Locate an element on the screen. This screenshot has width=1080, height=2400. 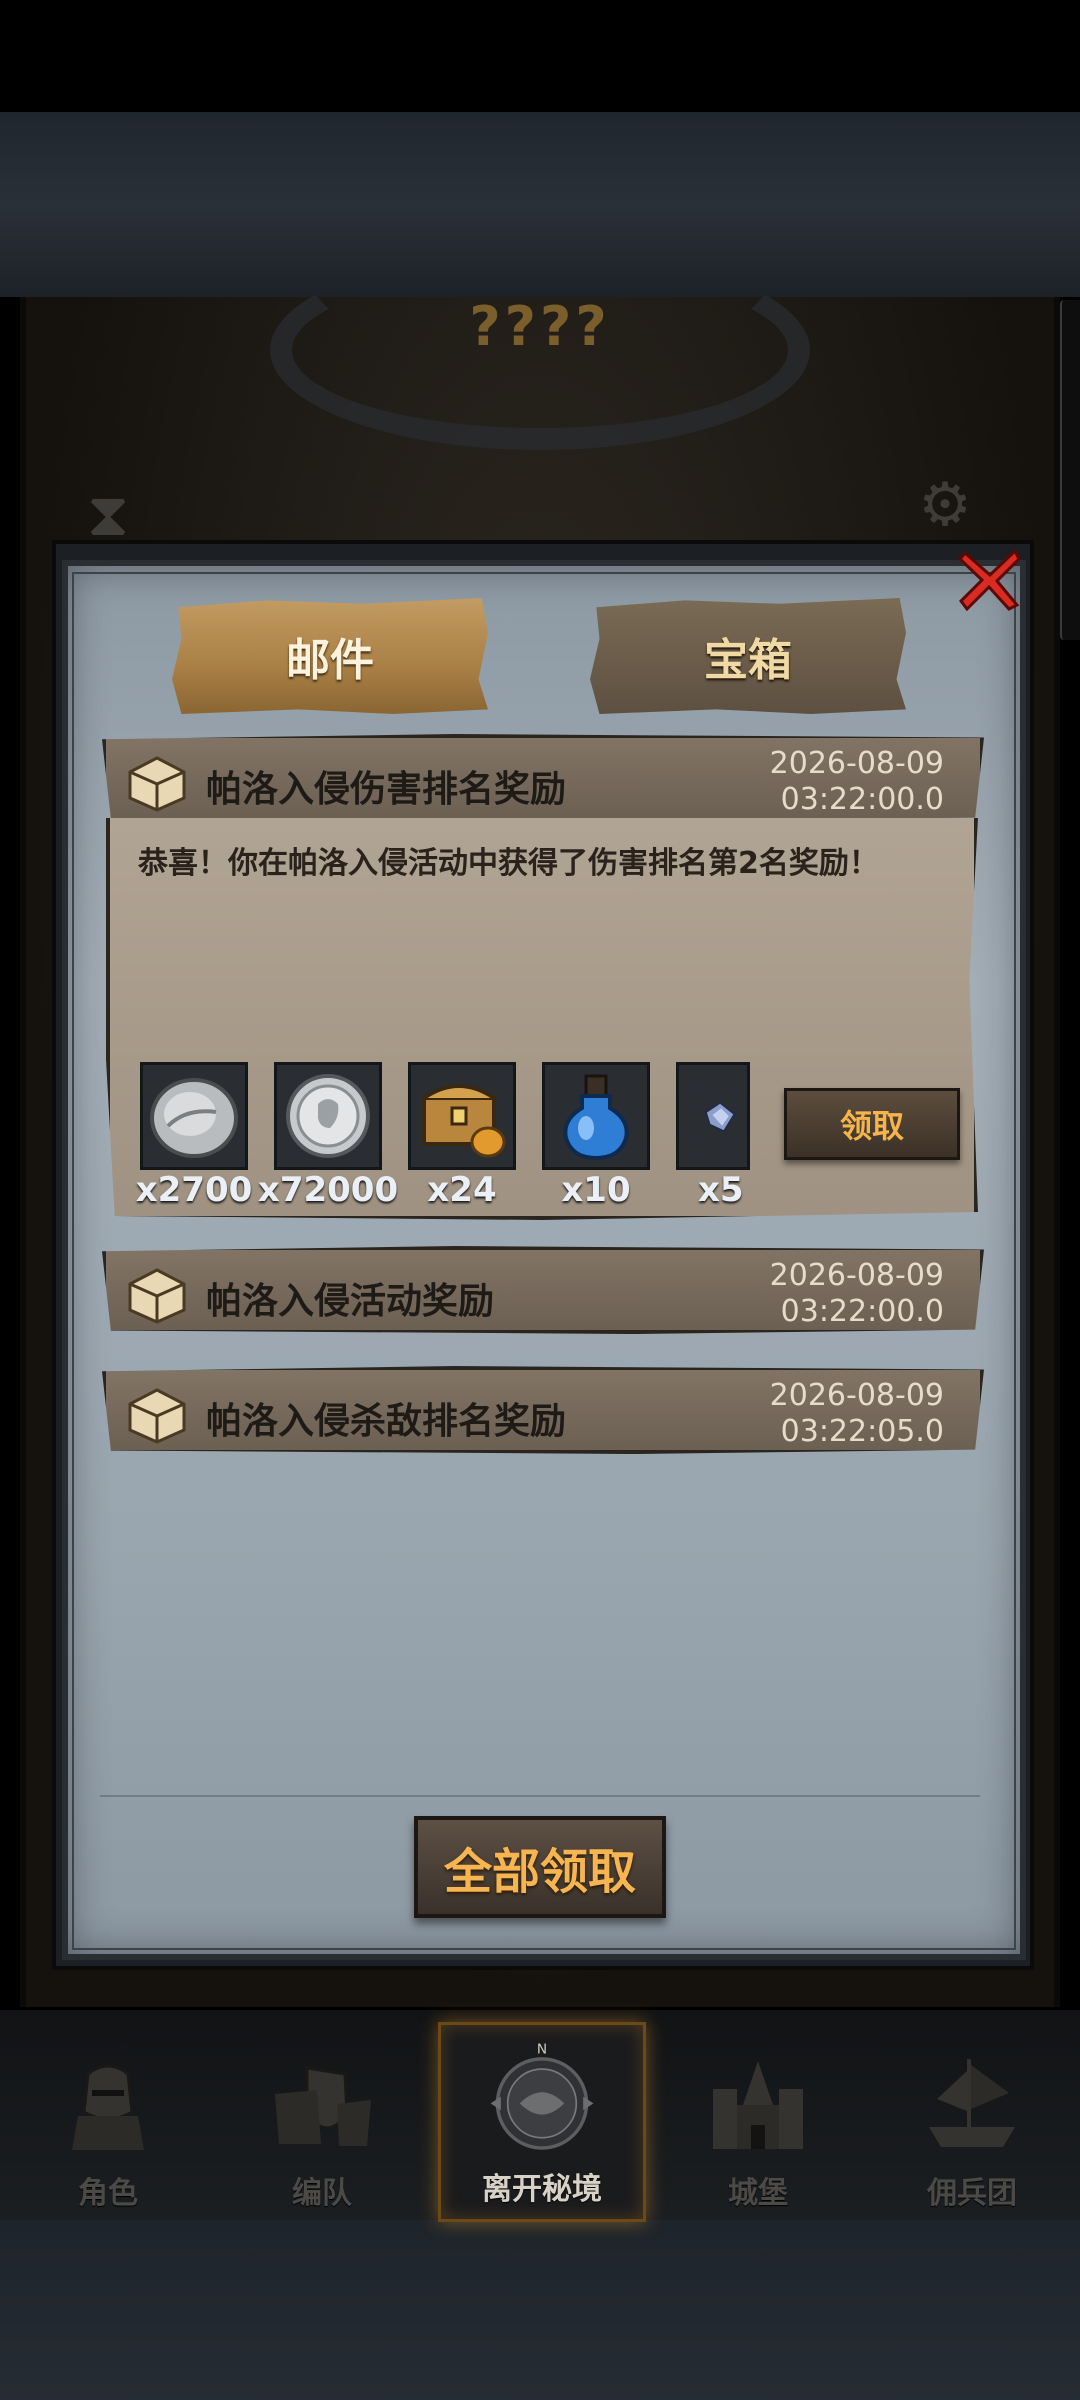
nav-label: 编队 is located at coordinates (322, 2193).